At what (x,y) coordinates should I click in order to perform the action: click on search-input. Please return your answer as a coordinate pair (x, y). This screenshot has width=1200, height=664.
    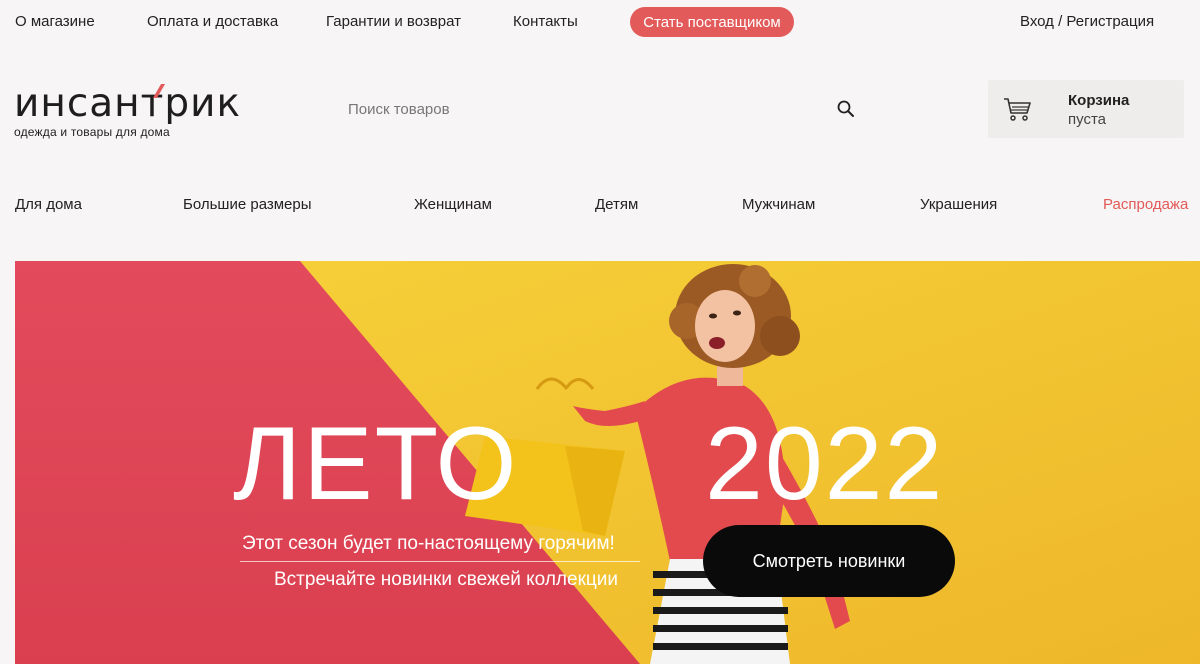
    Looking at the image, I should click on (581, 109).